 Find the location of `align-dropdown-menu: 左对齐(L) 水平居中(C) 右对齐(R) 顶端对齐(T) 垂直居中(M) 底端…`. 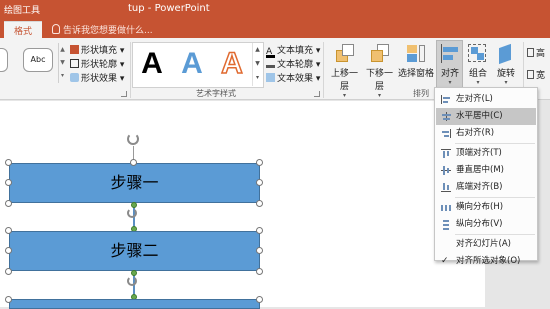

align-dropdown-menu: 左对齐(L) 水平居中(C) 右对齐(R) 顶端对齐(T) 垂直居中(M) 底端… is located at coordinates (486, 176).